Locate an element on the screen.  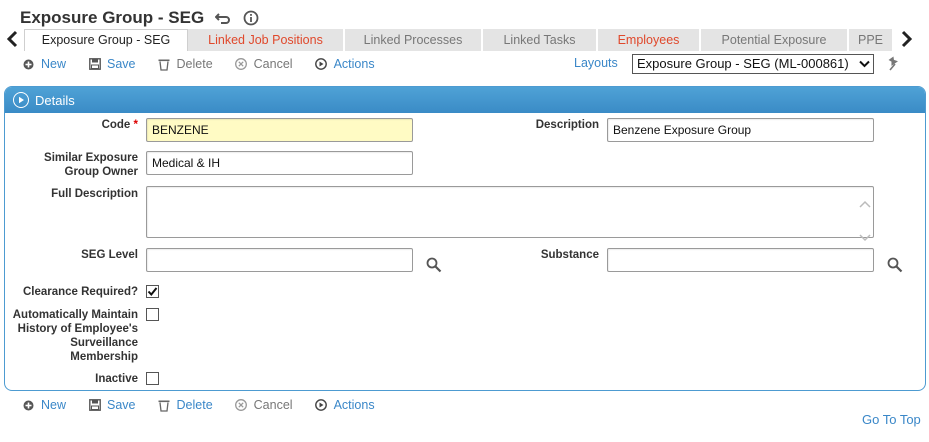
page-title: Exposure Group - SEG is located at coordinates (112, 17).